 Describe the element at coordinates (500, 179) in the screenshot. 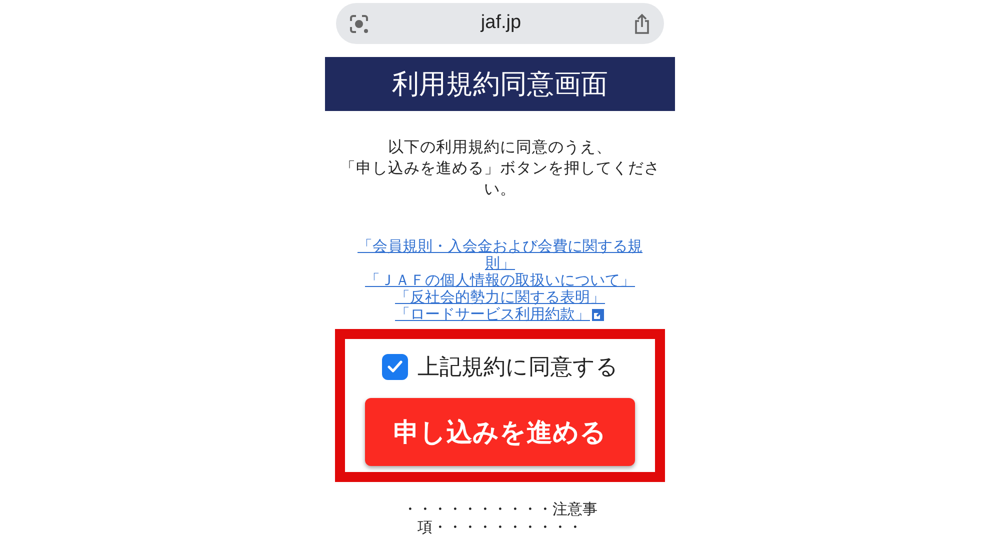

I see `instruction-text: 「申し込みを進める」ボタンを押してください。` at that location.